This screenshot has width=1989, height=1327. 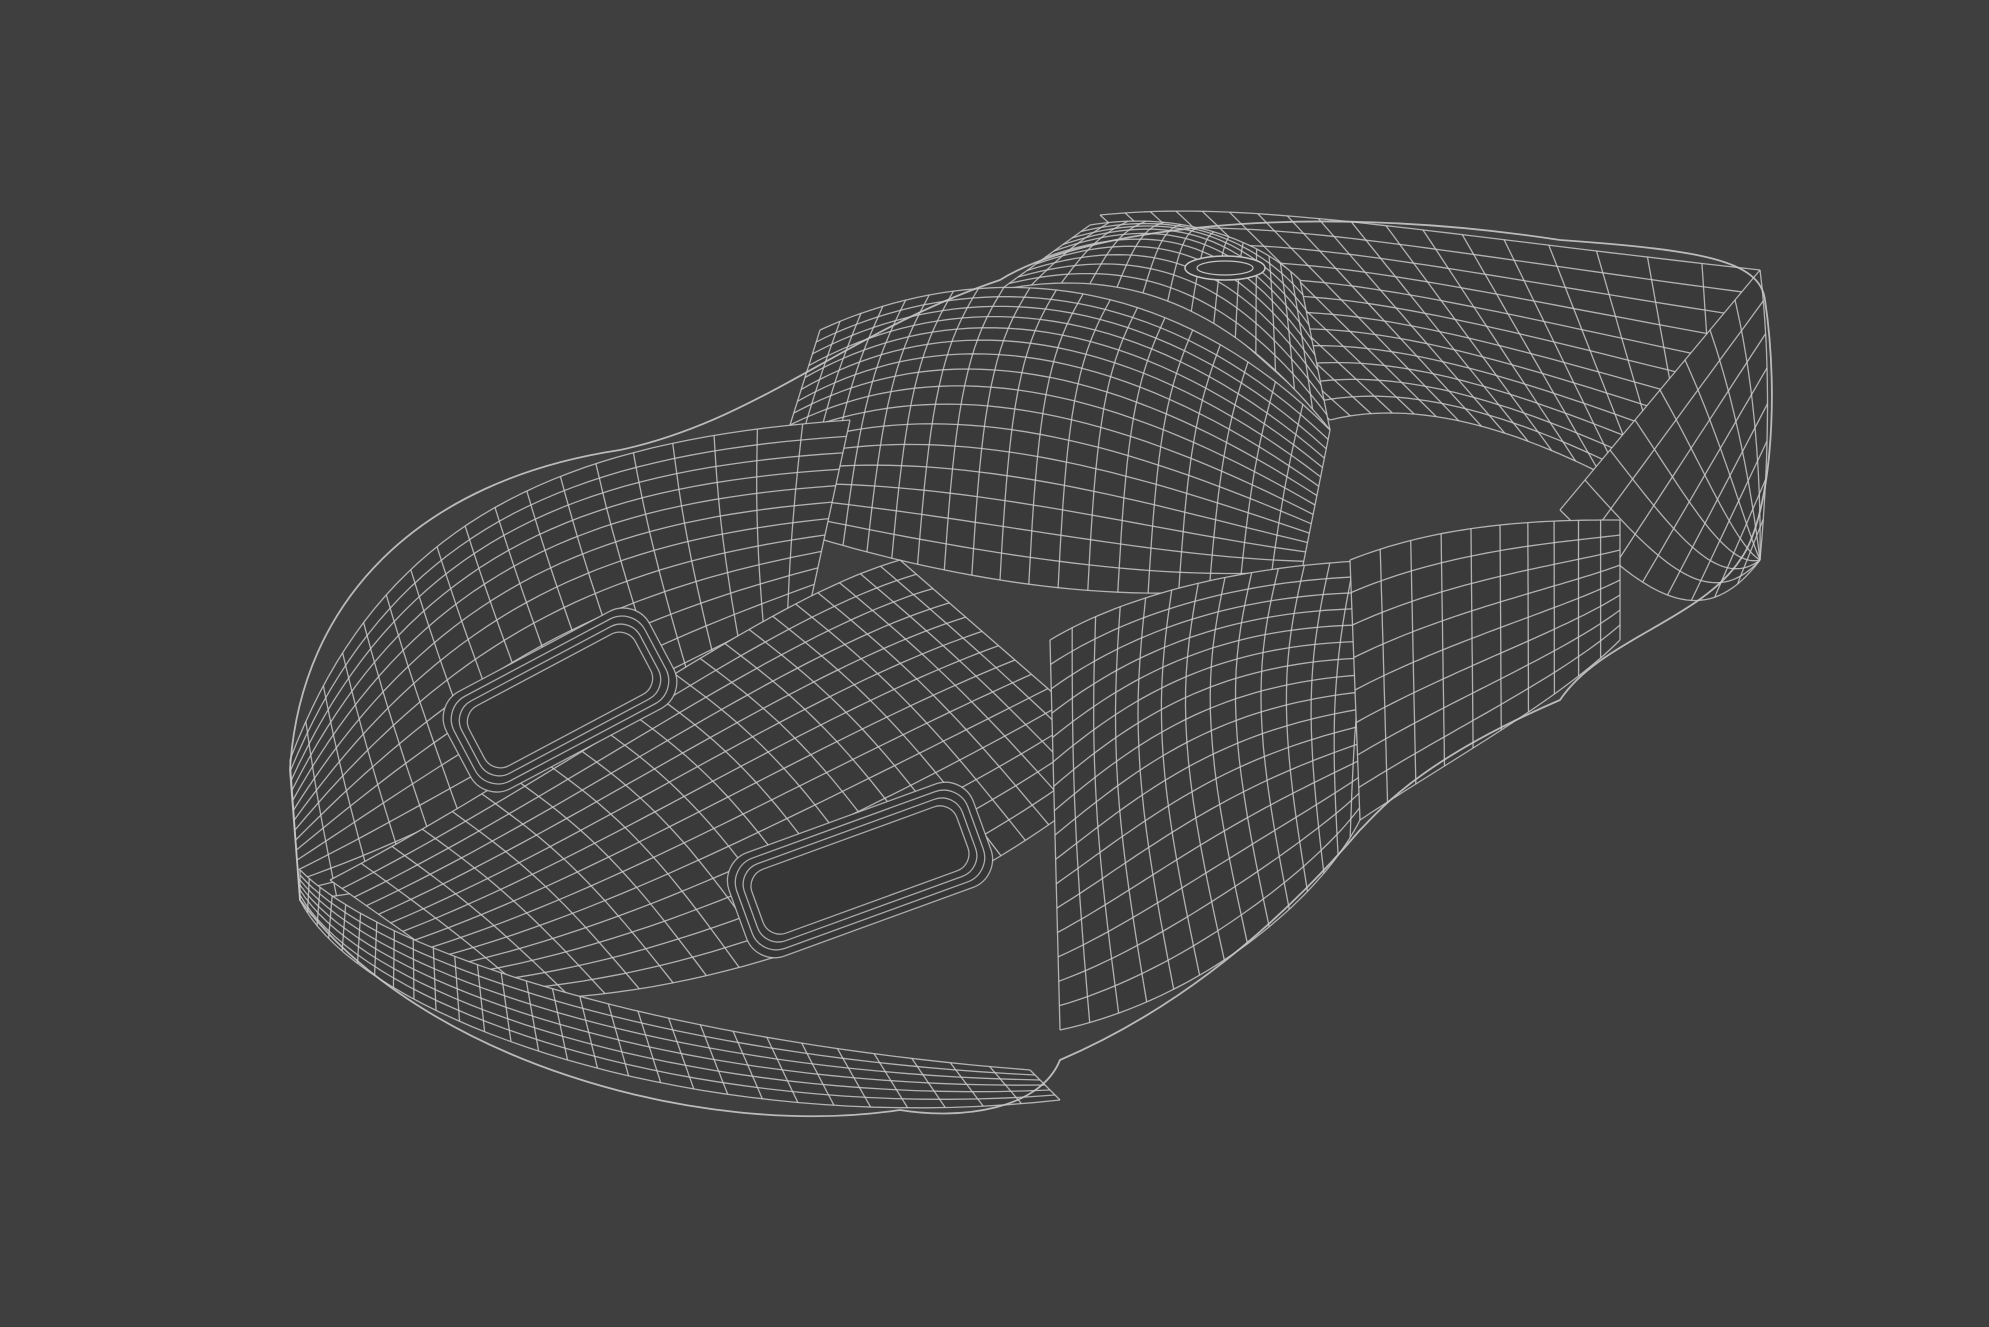 What do you see at coordinates (1225, 795) in the screenshot?
I see `right-front-fender` at bounding box center [1225, 795].